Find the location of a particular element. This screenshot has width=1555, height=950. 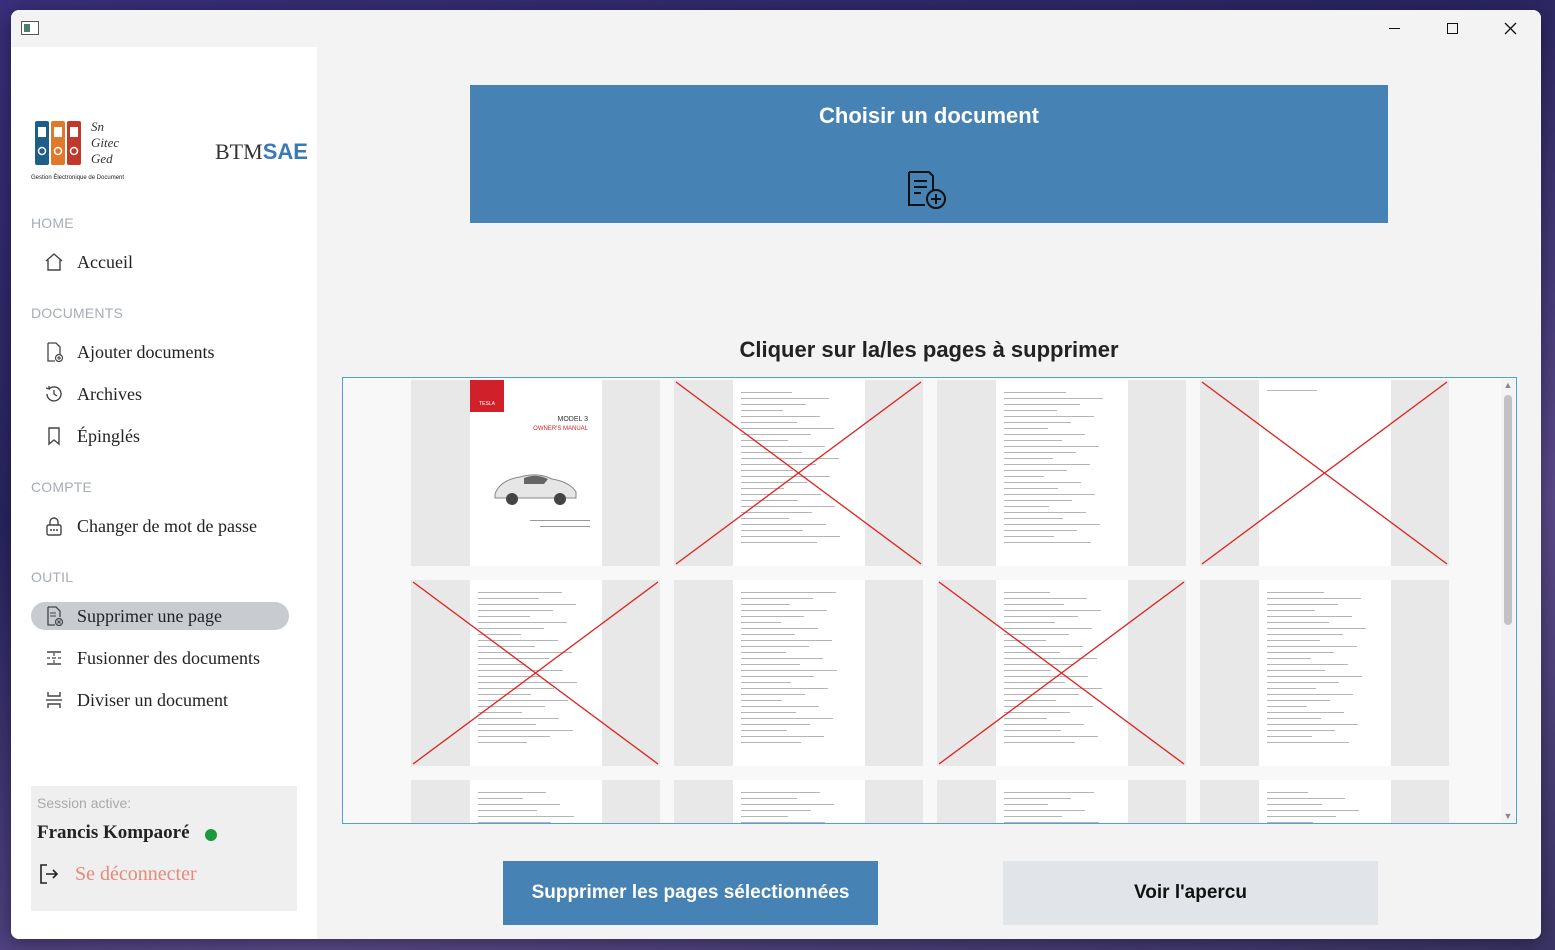

cover-subtitle: OWNER'S MANUAL is located at coordinates (560, 429).